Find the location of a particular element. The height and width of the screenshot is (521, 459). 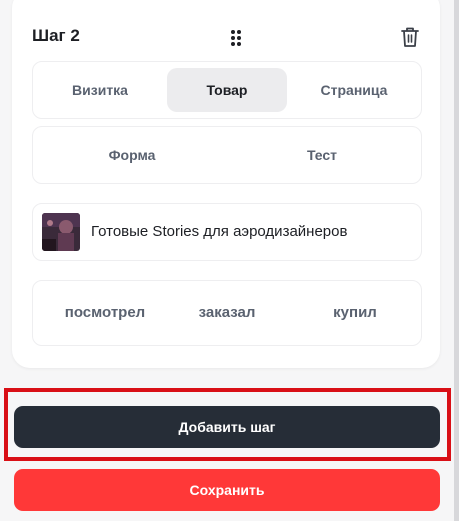

product-selector: Готовые Stories для аэродизайнеров is located at coordinates (227, 232).